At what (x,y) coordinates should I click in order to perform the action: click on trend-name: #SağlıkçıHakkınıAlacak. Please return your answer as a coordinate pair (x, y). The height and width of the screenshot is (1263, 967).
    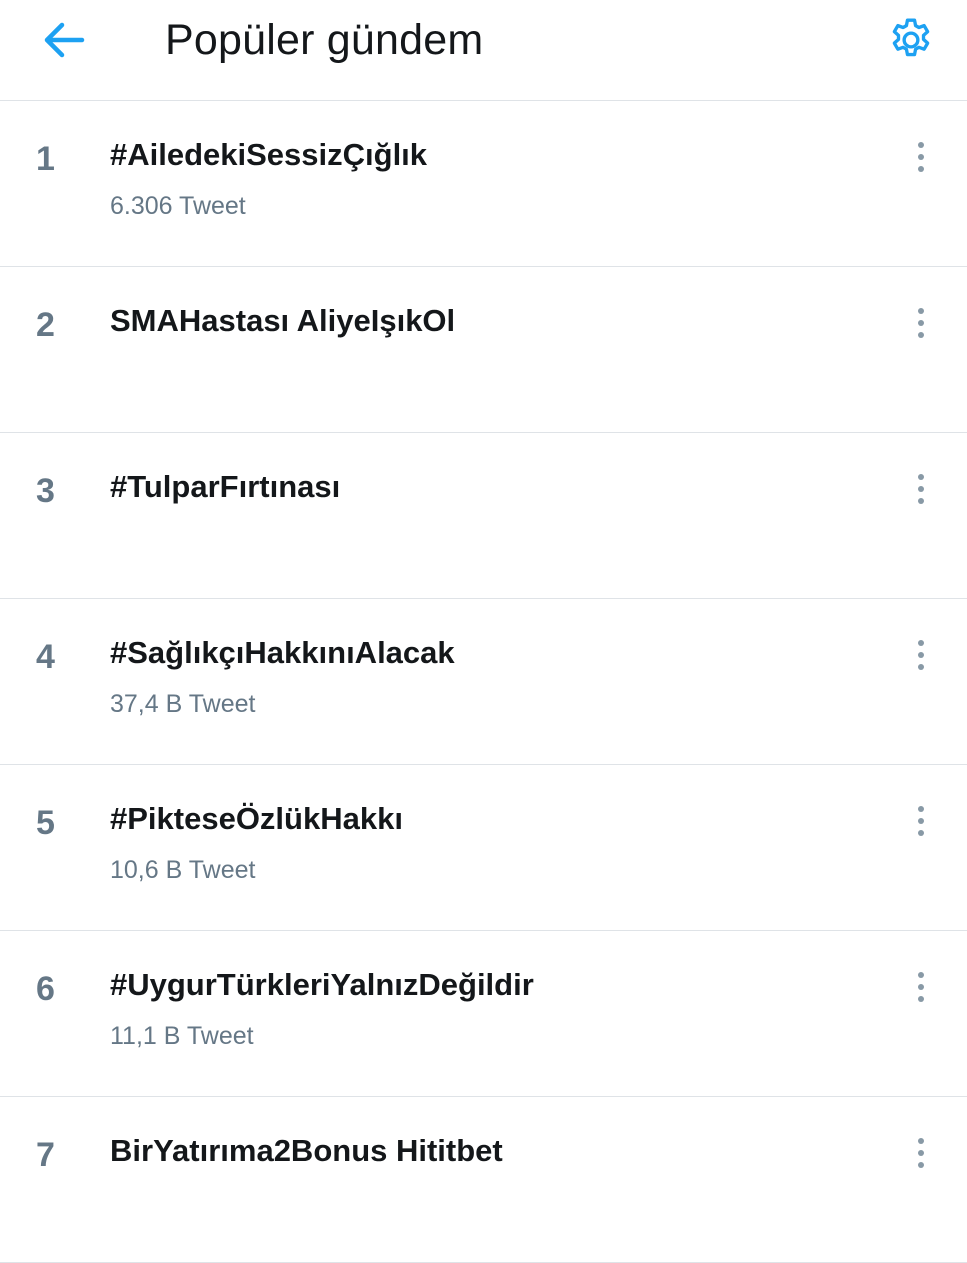
    Looking at the image, I should click on (282, 652).